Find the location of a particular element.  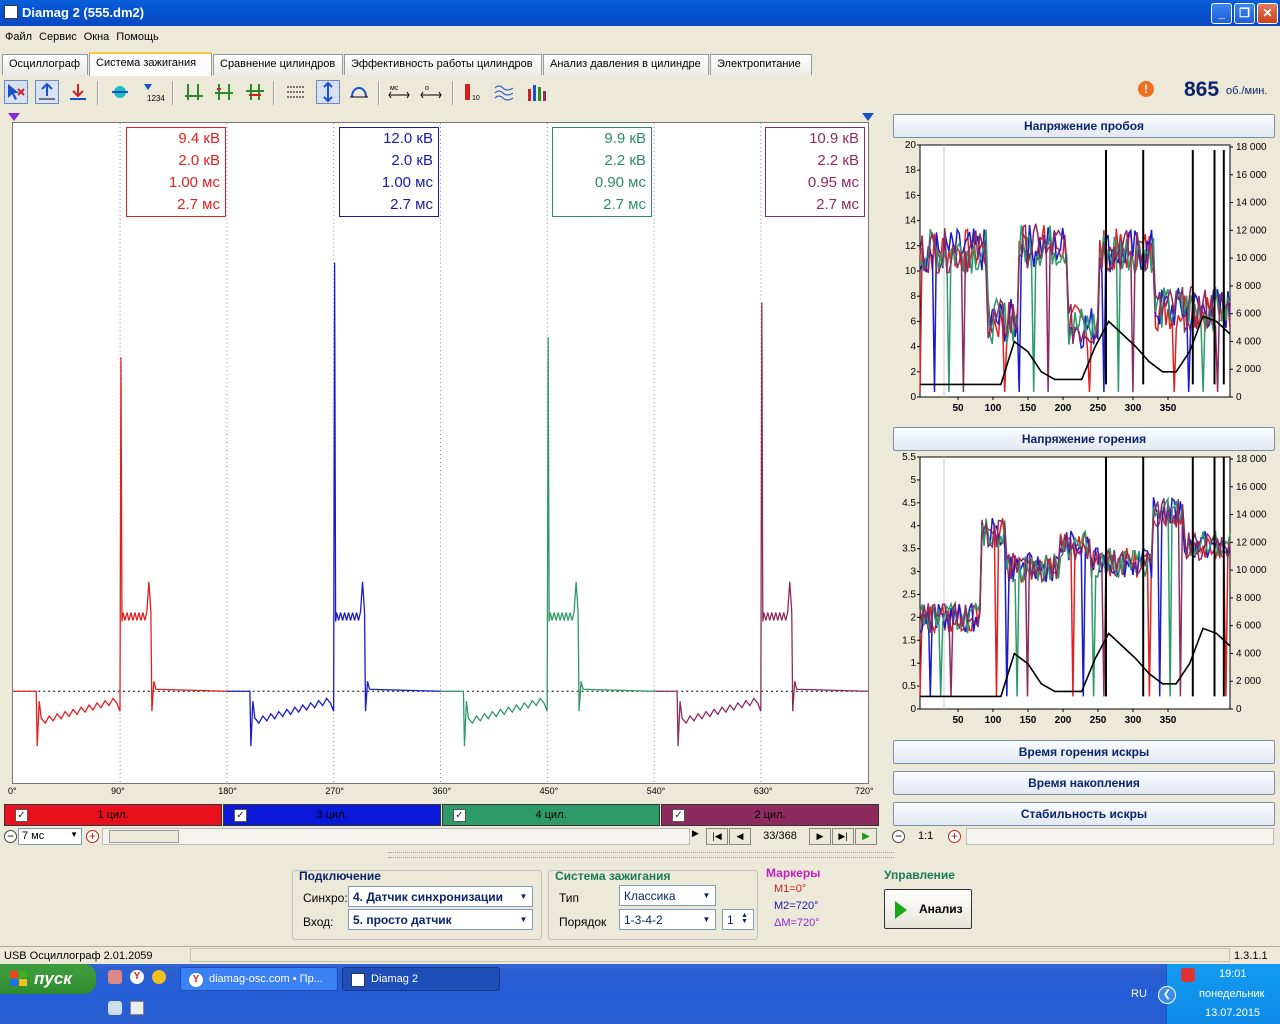

sync-select: 4. Датчик синхронизации ▼ is located at coordinates (440, 896).